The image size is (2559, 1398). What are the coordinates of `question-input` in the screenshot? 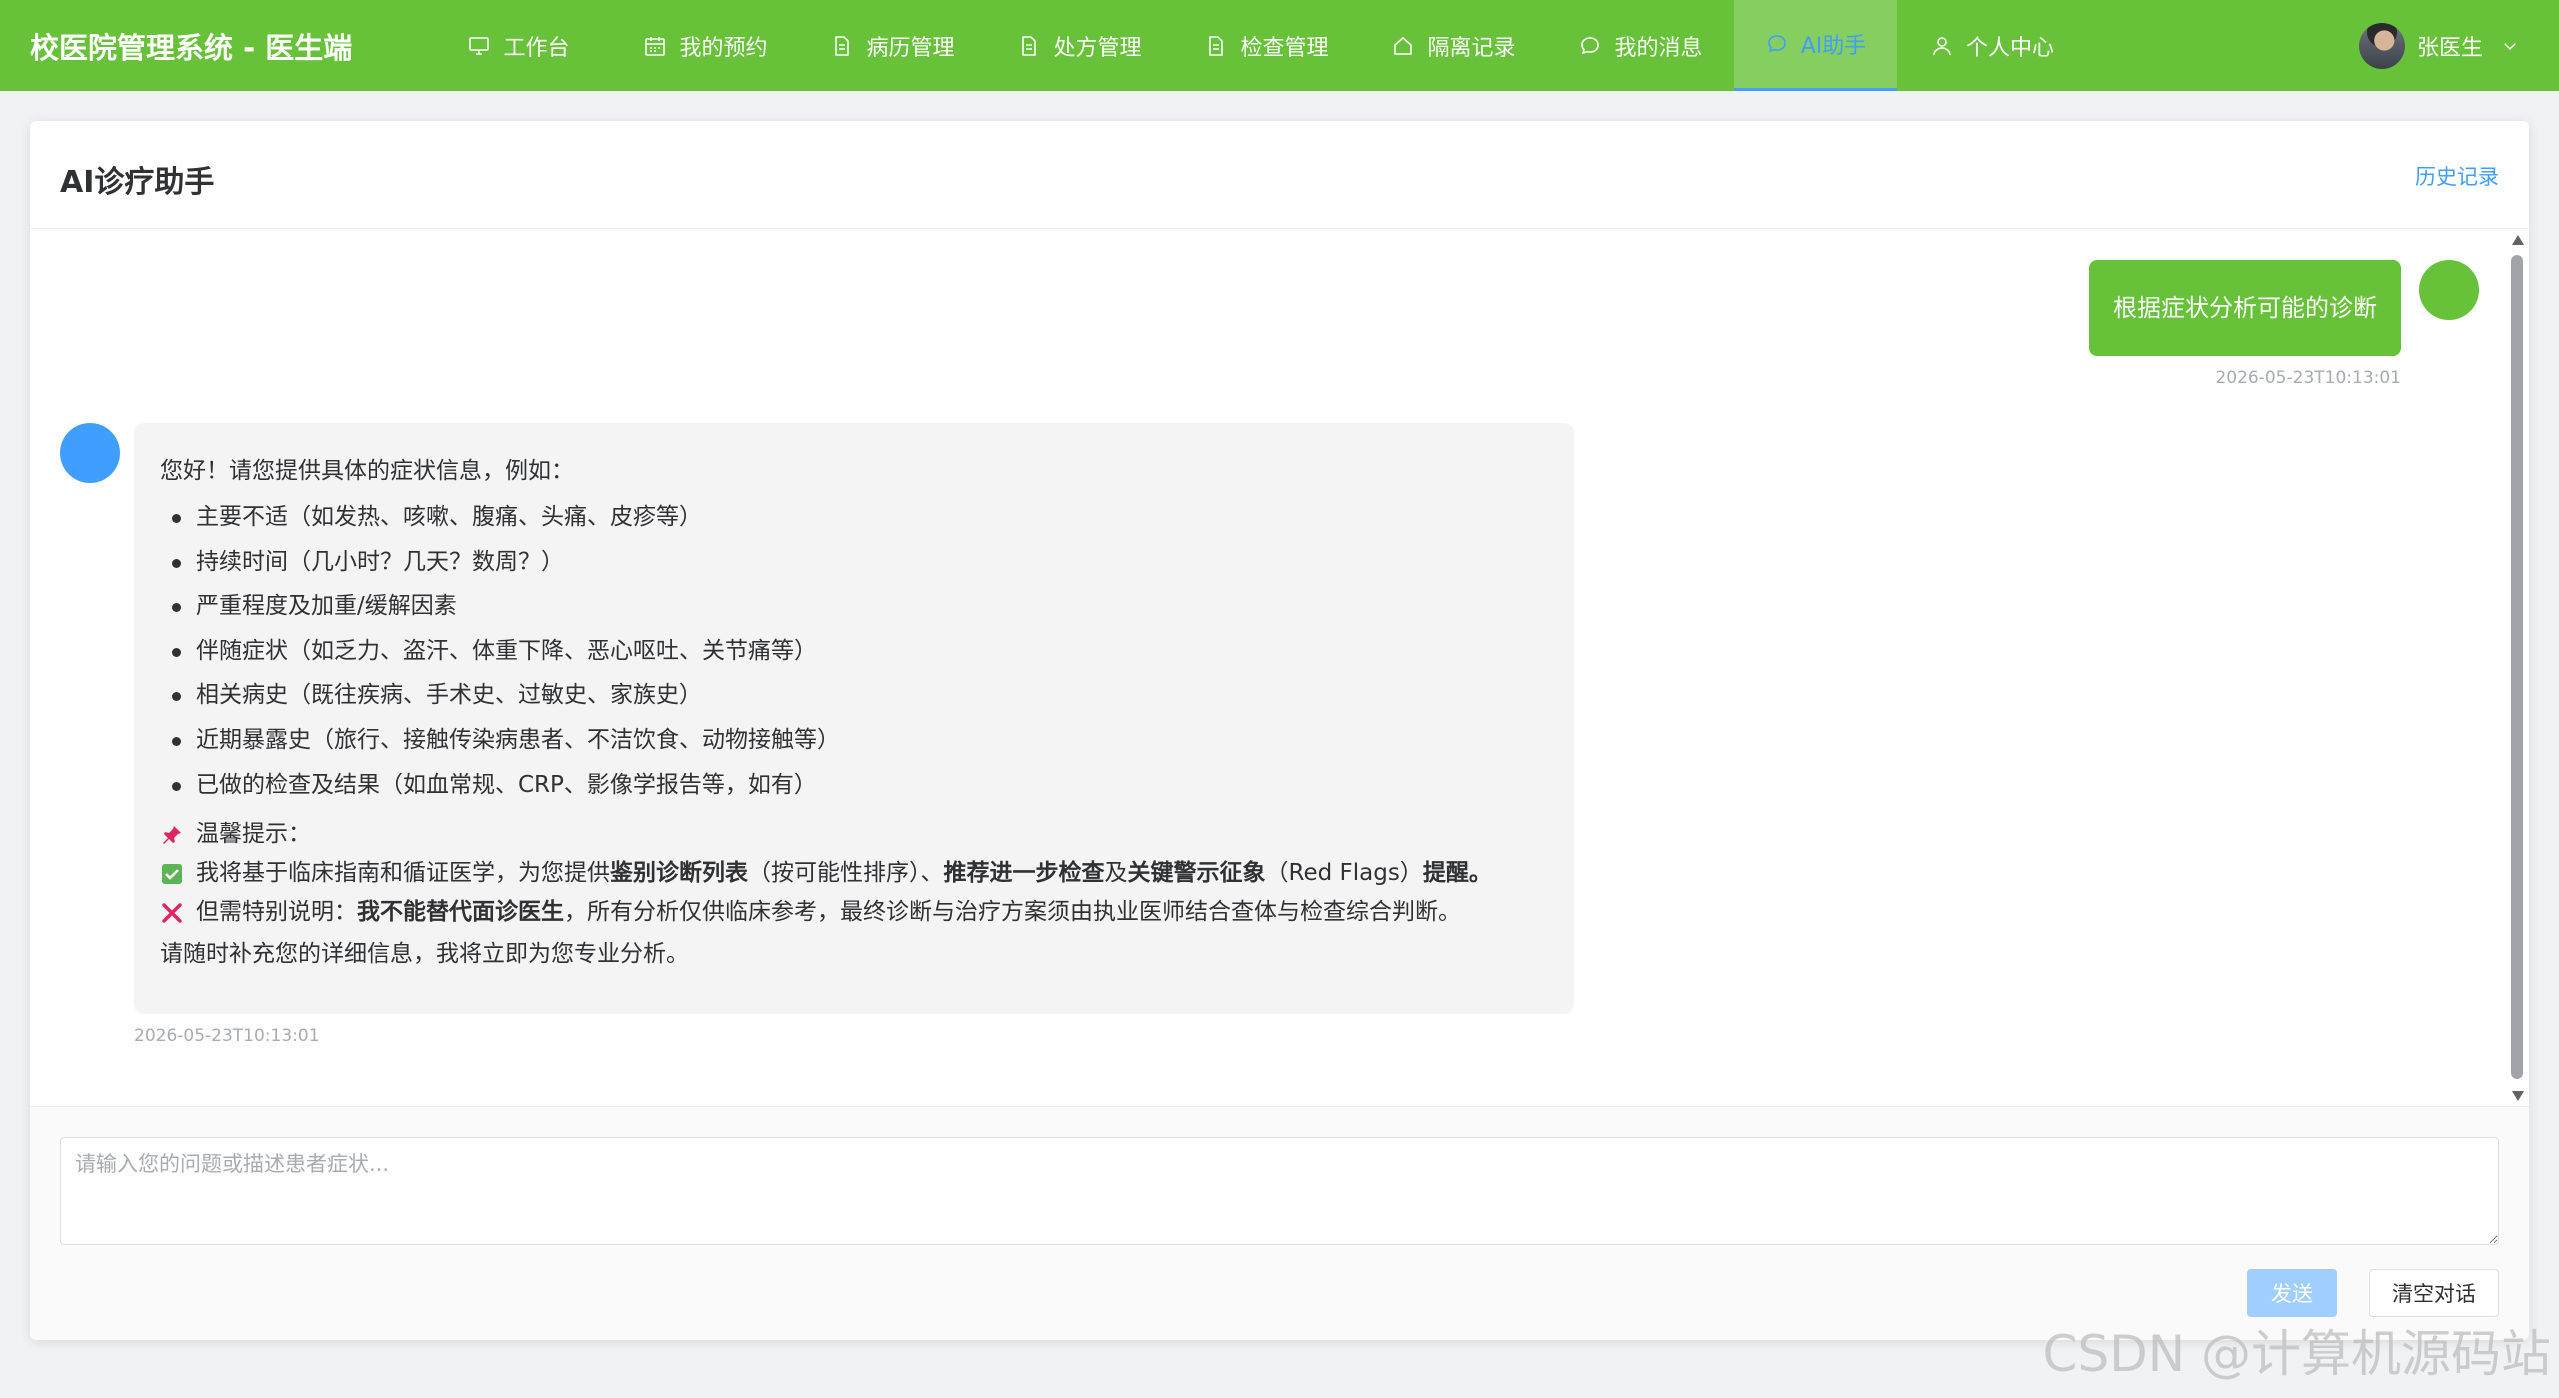 It's located at (1279, 1191).